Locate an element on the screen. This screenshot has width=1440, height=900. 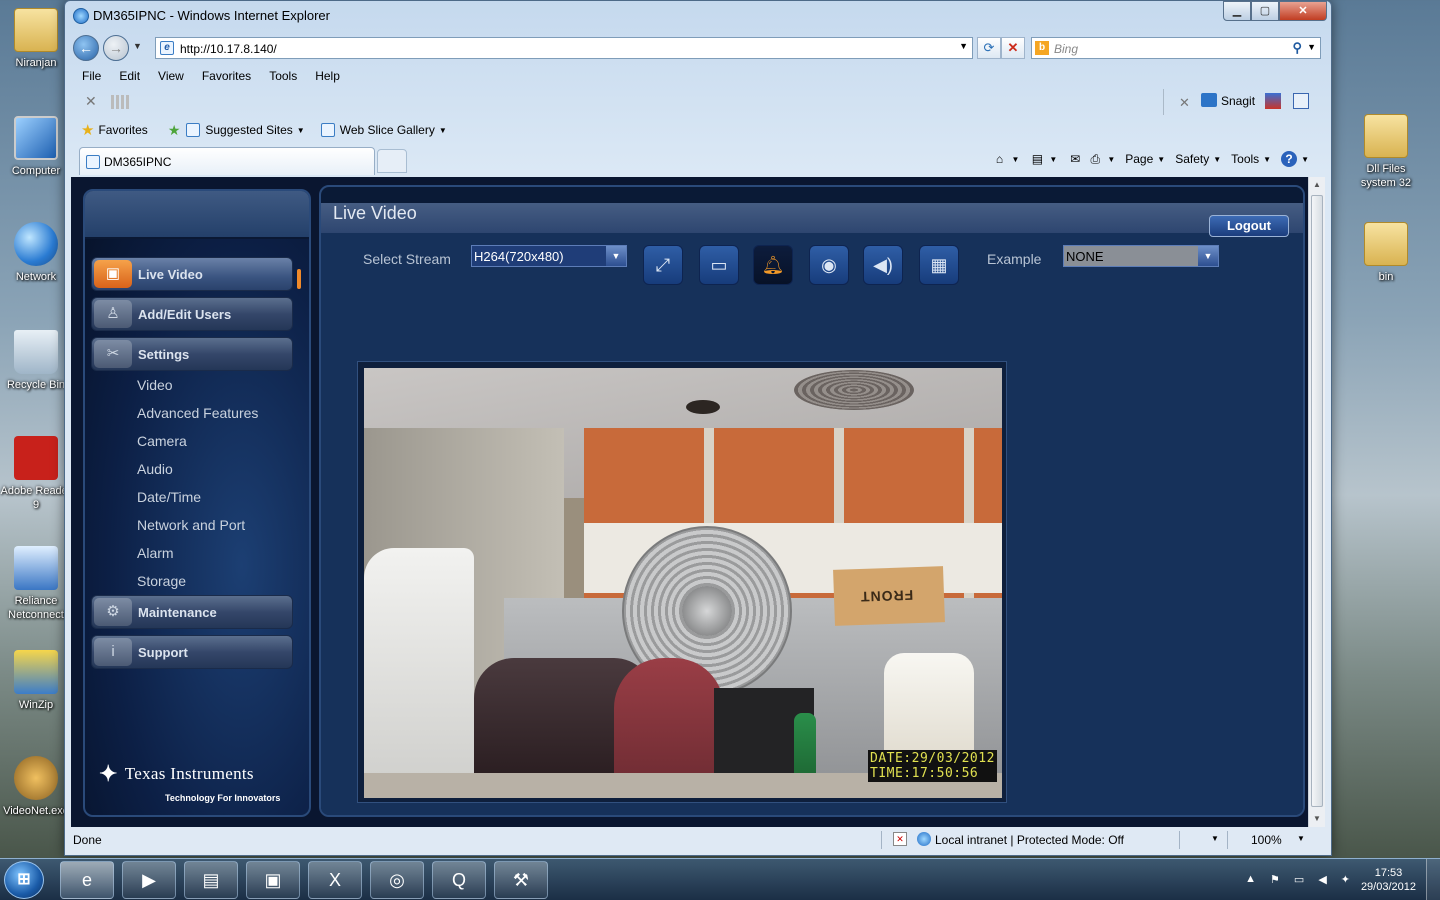
network-tray-icon: ▭ is located at coordinates (1299, 879).